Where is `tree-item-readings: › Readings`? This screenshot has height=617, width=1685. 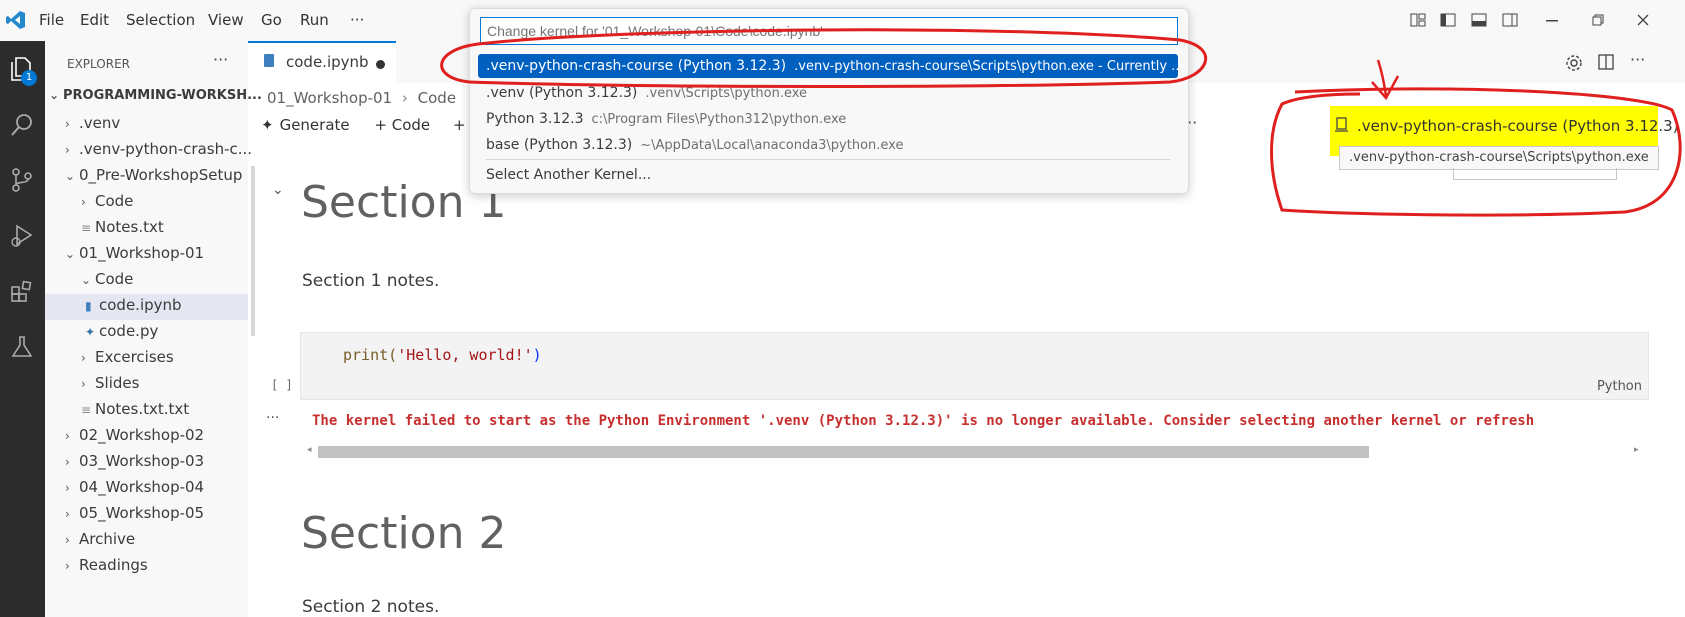
tree-item-readings: › Readings is located at coordinates (106, 565).